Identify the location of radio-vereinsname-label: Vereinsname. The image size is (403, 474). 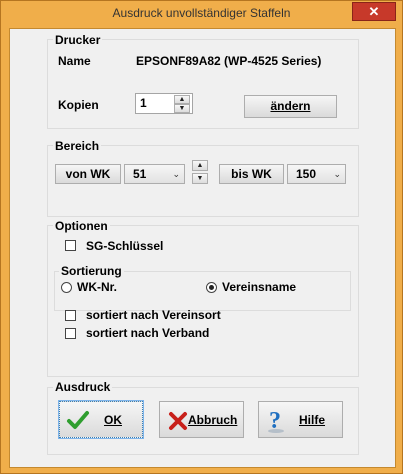
(259, 287).